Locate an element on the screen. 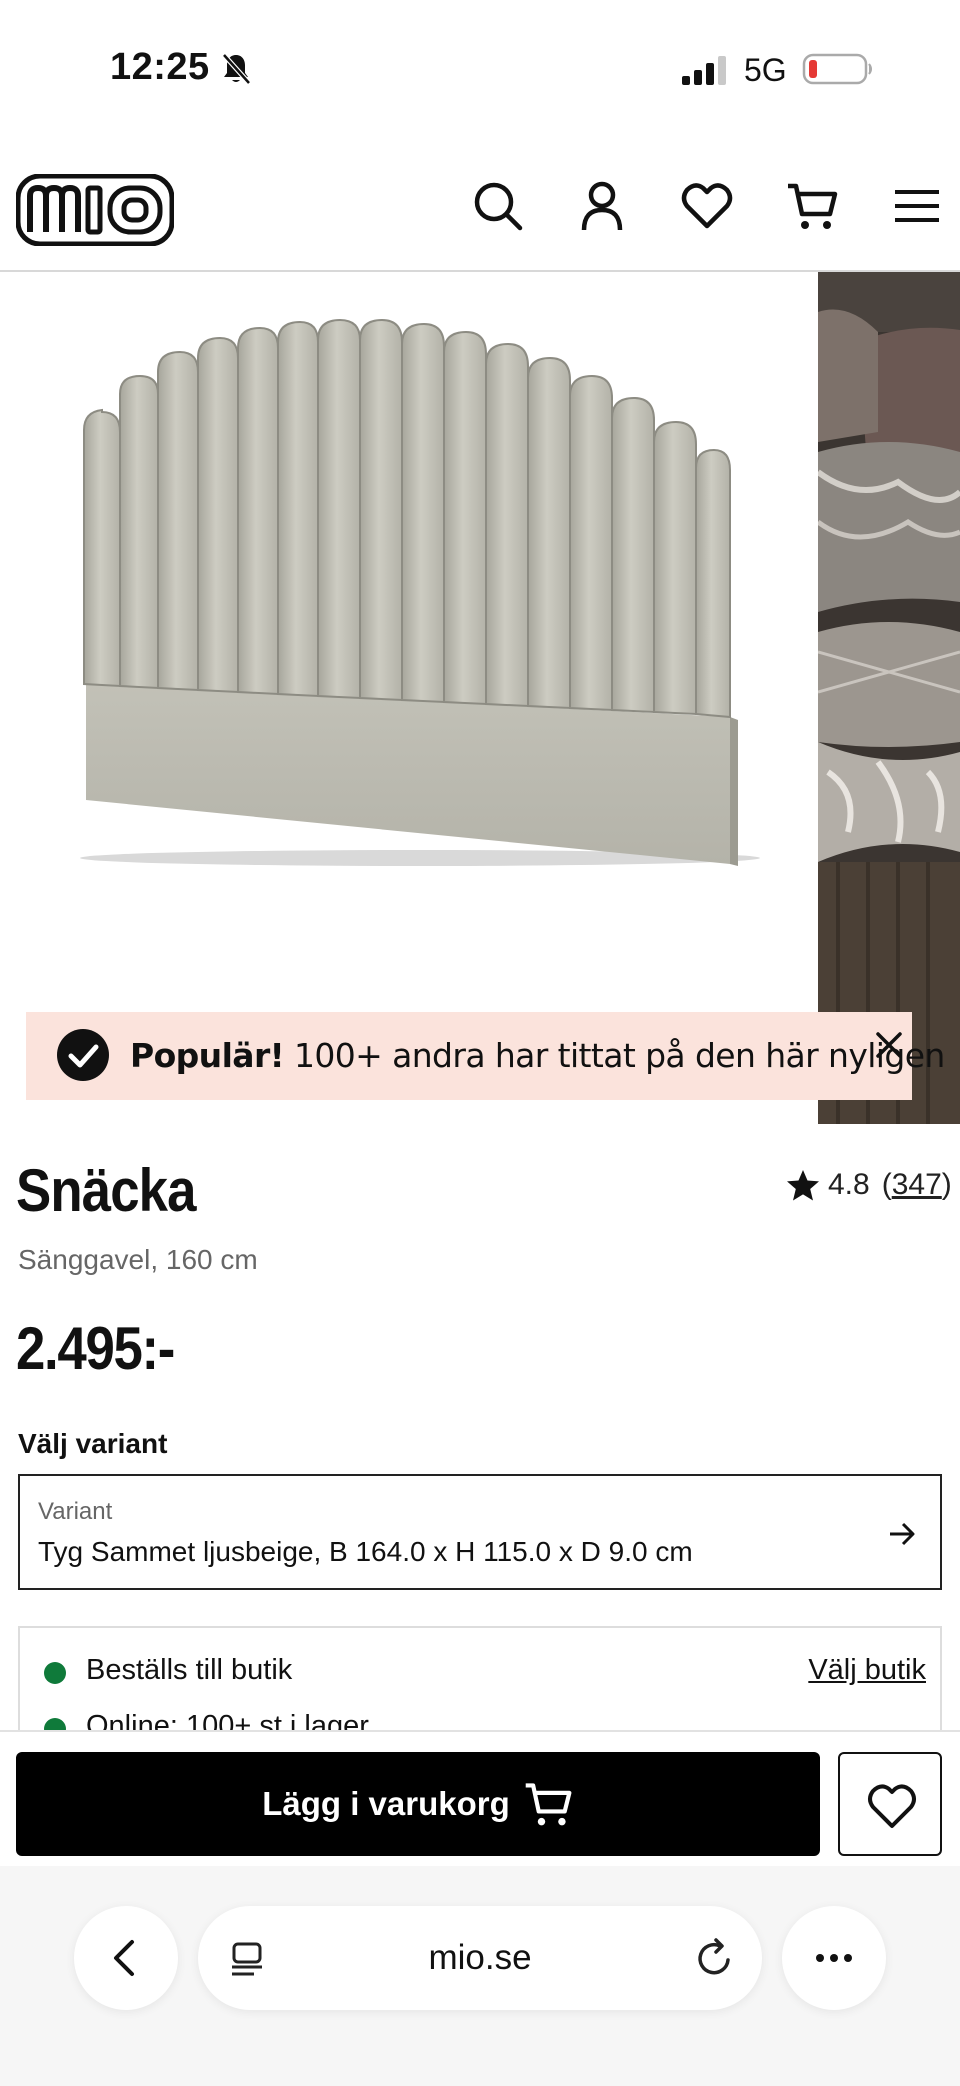 The height and width of the screenshot is (2086, 960). network-label: 5G is located at coordinates (765, 70).